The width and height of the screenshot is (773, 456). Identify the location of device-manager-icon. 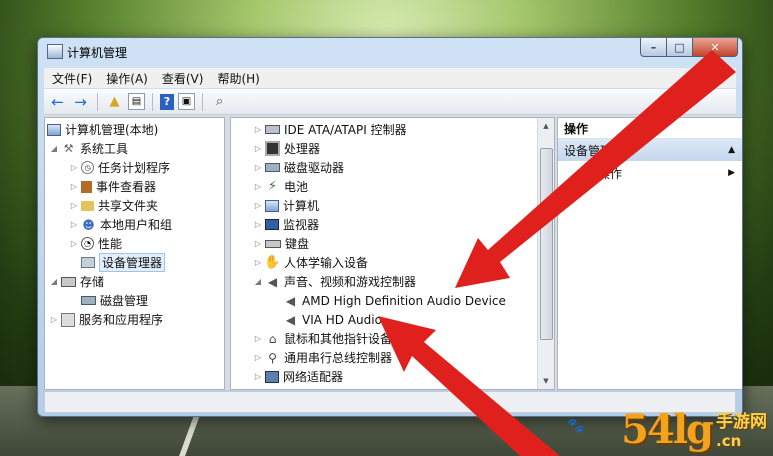
(88, 262).